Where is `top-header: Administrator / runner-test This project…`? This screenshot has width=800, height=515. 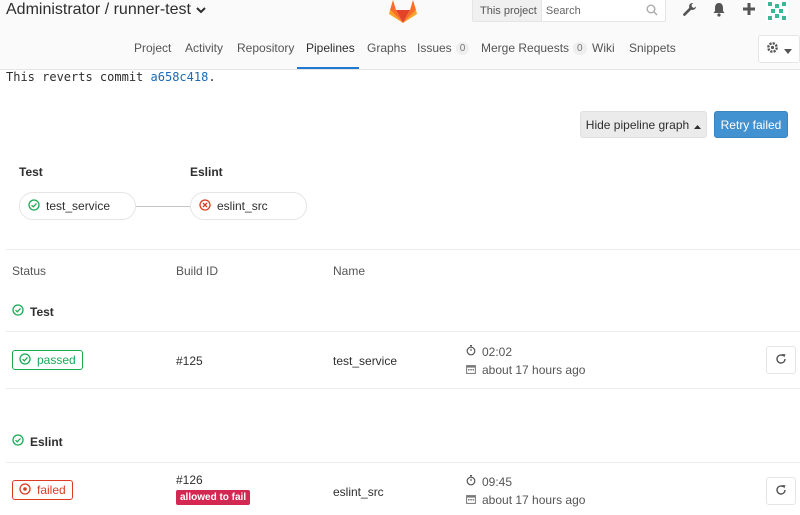 top-header: Administrator / runner-test This project… is located at coordinates (400, 12).